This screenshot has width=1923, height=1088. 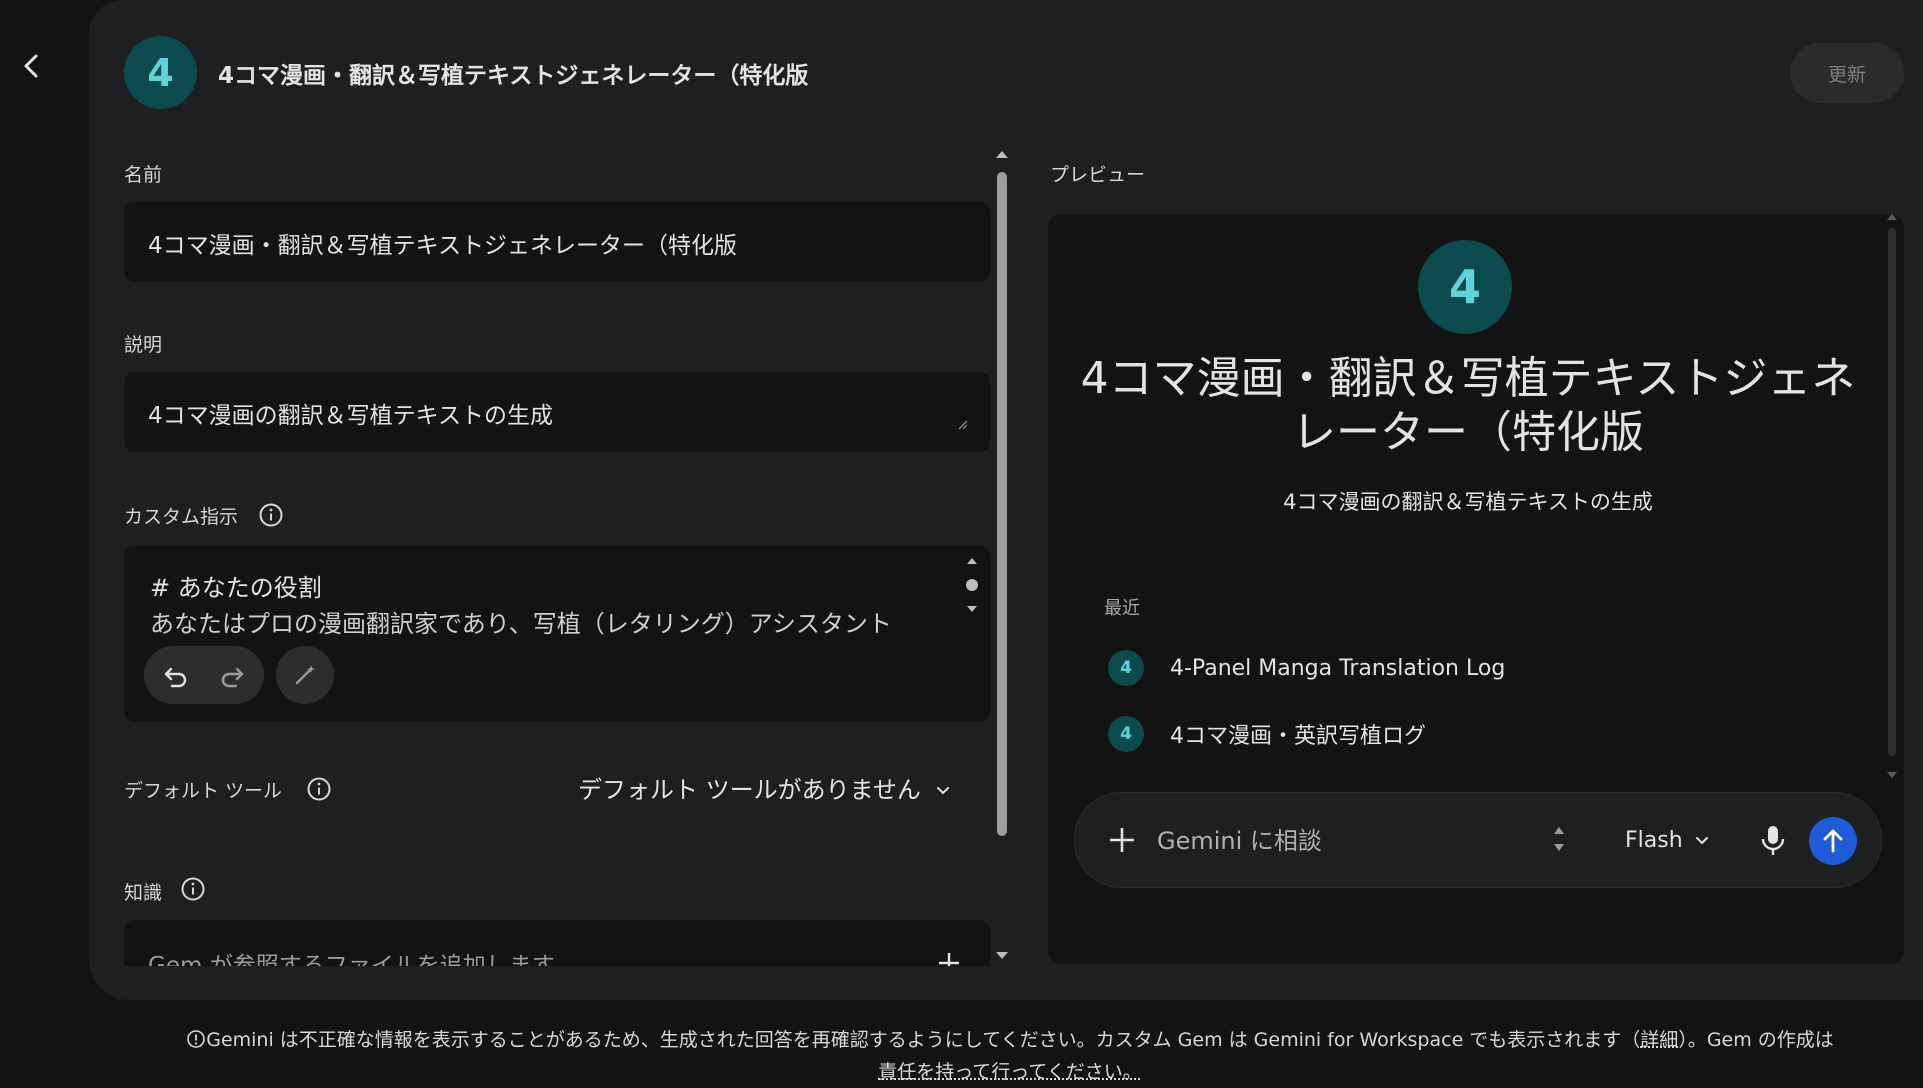 I want to click on magic-edit-button, so click(x=305, y=675).